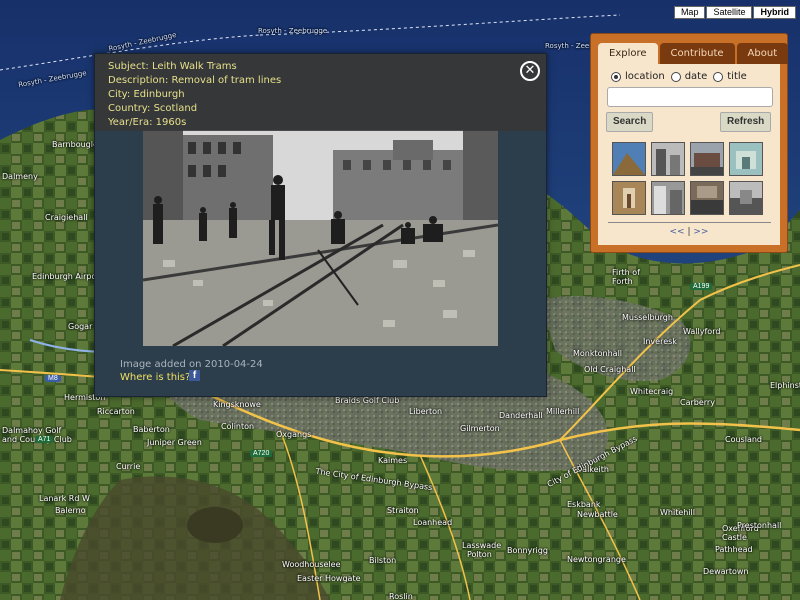 This screenshot has height=600, width=800. Describe the element at coordinates (367, 400) in the screenshot. I see `place-label: Braids Golf Club` at that location.